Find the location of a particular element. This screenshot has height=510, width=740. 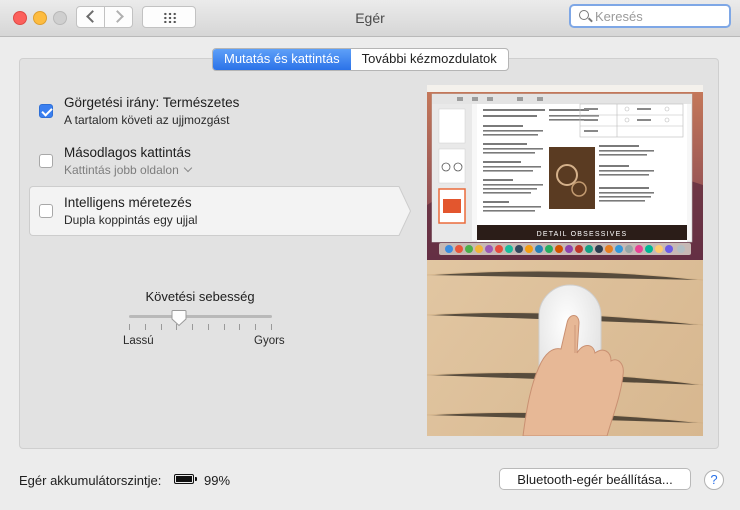

tab-more-gestures: További kézmozdulatok is located at coordinates (429, 59).